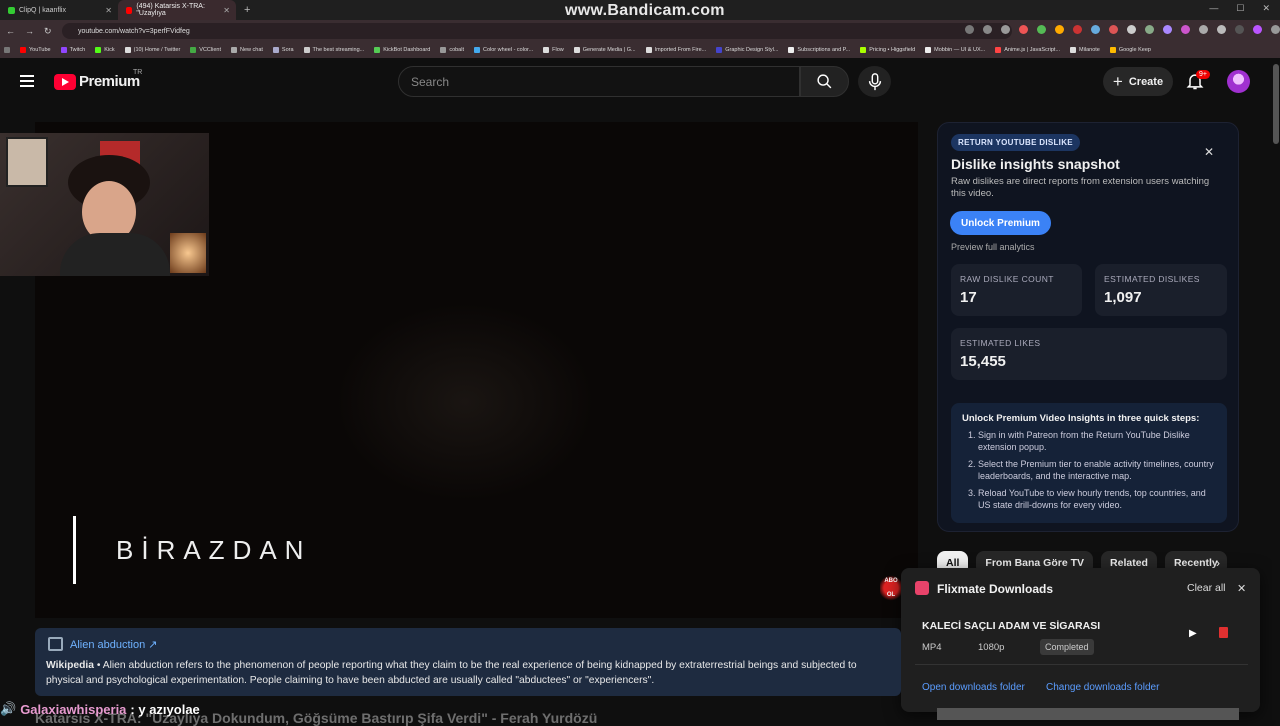  Describe the element at coordinates (192, 550) in the screenshot. I see `video-overlay-title: BİRAZDAN` at that location.